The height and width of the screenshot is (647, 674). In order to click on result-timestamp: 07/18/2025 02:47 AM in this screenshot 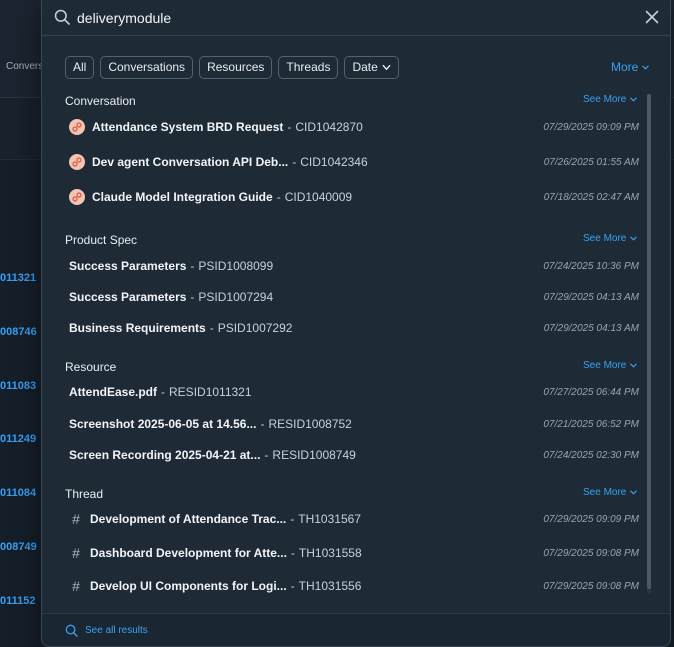, I will do `click(591, 197)`.